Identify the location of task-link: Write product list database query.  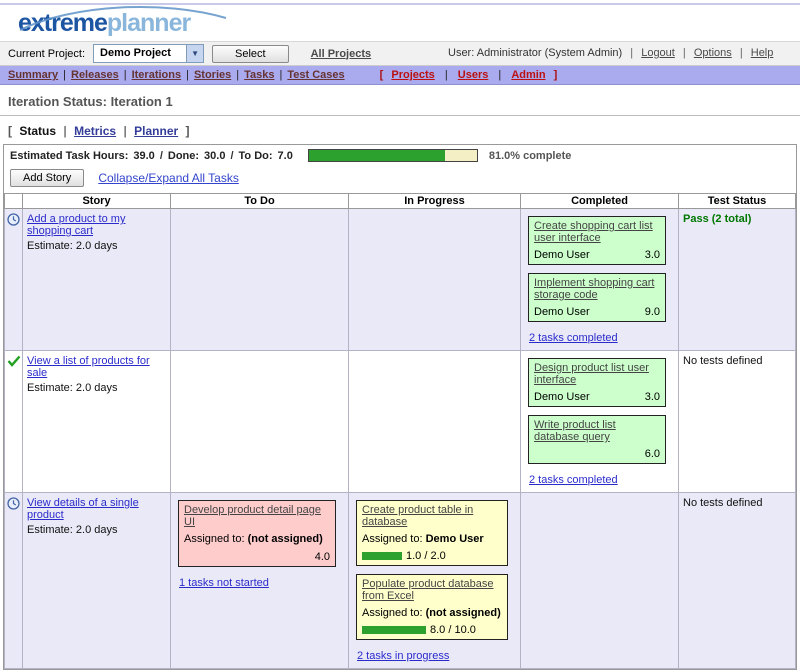
(575, 431).